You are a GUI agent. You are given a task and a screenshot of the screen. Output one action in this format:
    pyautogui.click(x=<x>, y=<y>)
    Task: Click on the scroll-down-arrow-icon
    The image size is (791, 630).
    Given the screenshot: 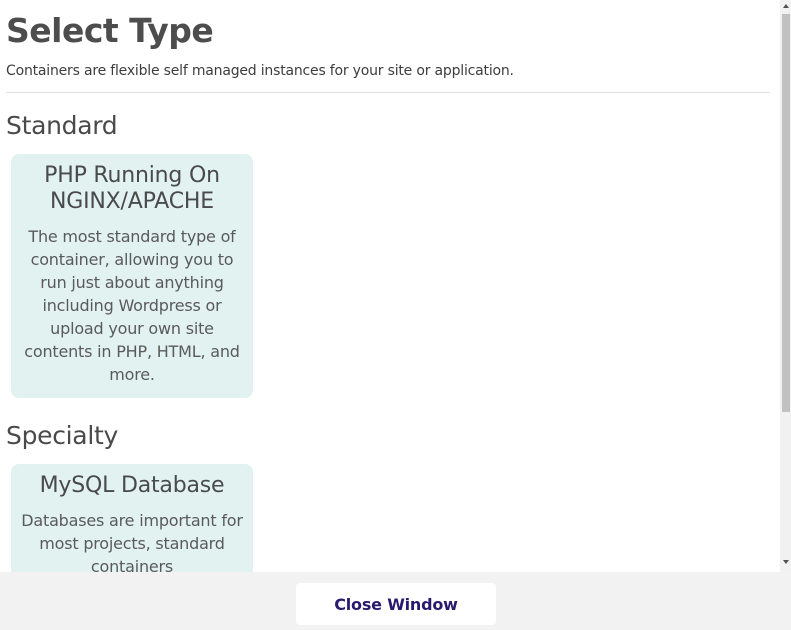 What is the action you would take?
    pyautogui.click(x=786, y=562)
    